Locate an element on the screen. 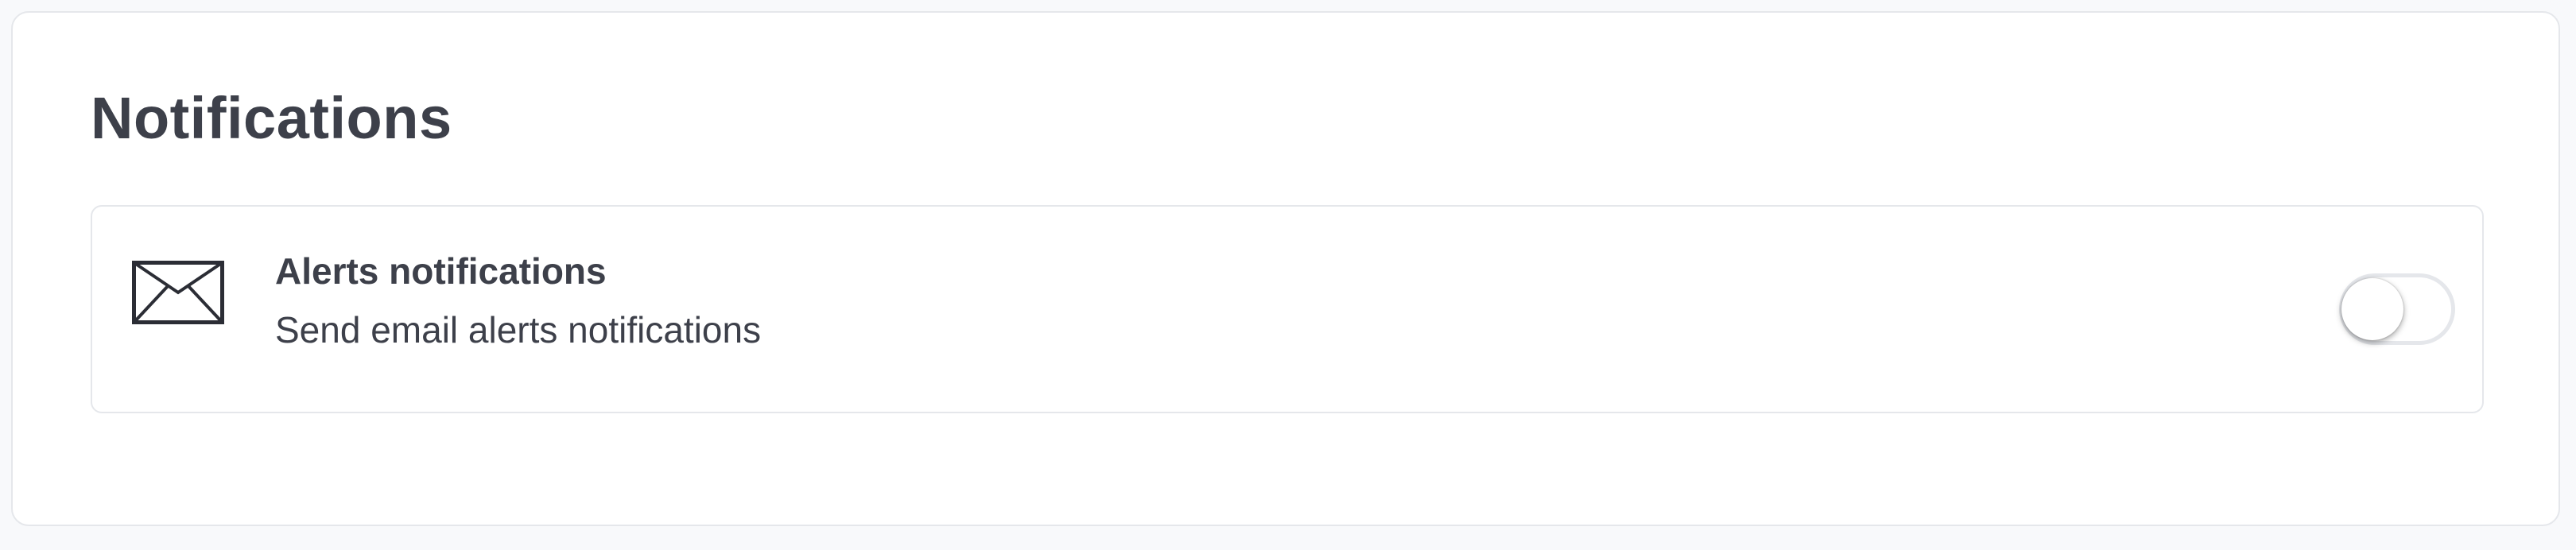 The height and width of the screenshot is (550, 2576). setting-description: Send email alerts notifications is located at coordinates (519, 330).